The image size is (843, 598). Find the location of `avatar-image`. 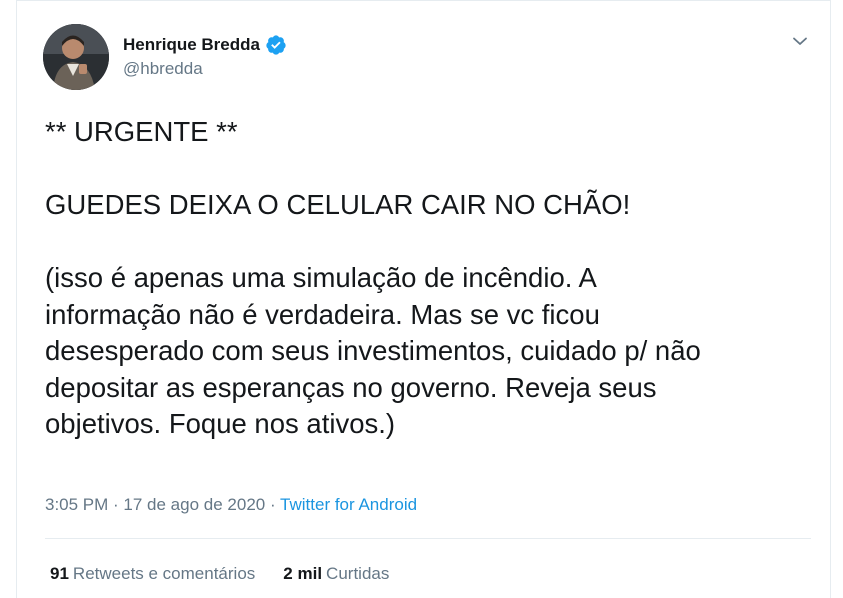

avatar-image is located at coordinates (76, 57).